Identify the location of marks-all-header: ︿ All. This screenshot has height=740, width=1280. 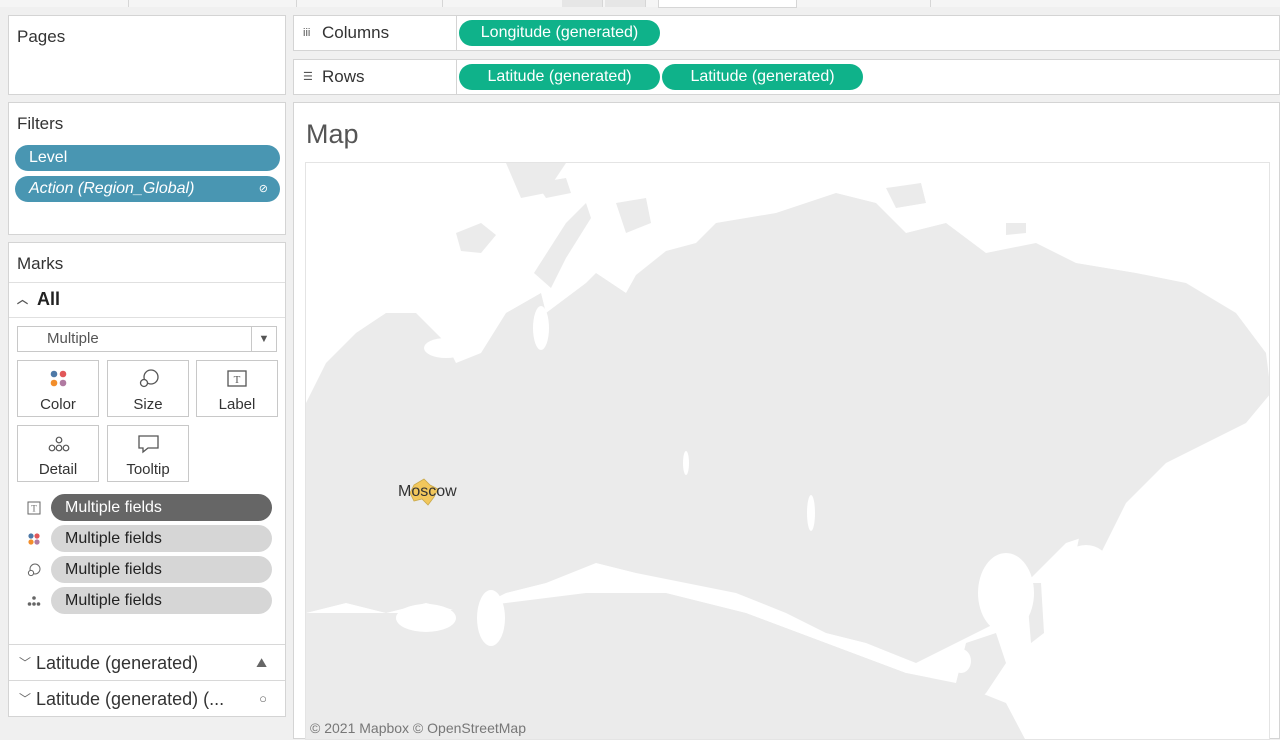
(38, 301).